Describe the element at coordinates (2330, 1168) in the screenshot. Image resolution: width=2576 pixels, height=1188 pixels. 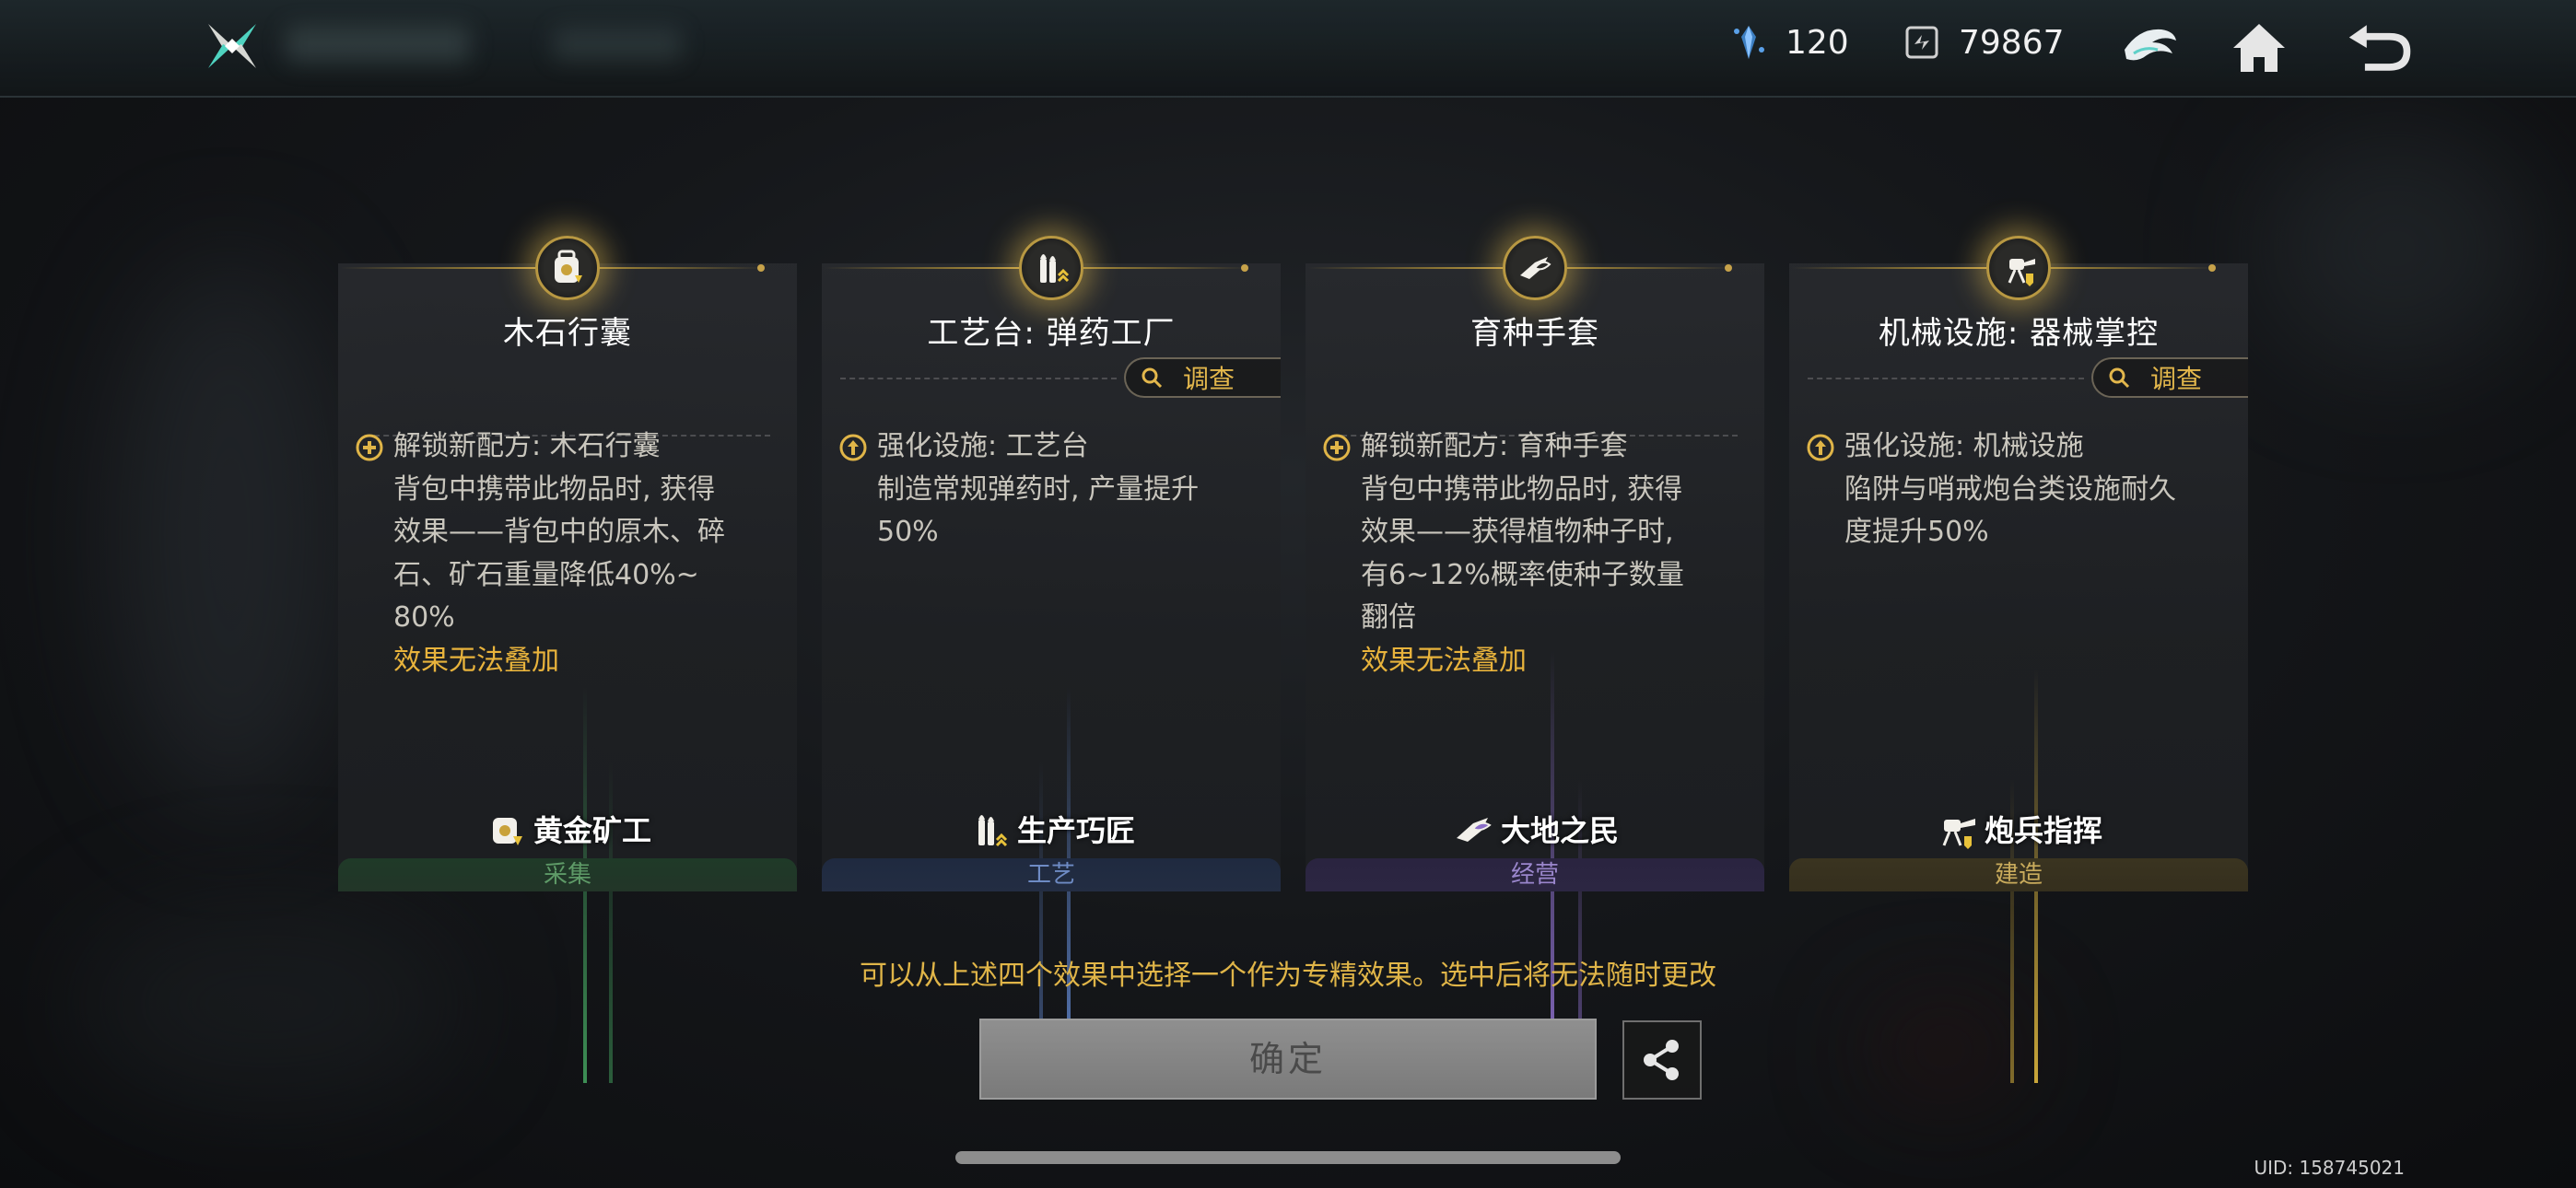
I see `uid-label: UID: 158745021` at that location.